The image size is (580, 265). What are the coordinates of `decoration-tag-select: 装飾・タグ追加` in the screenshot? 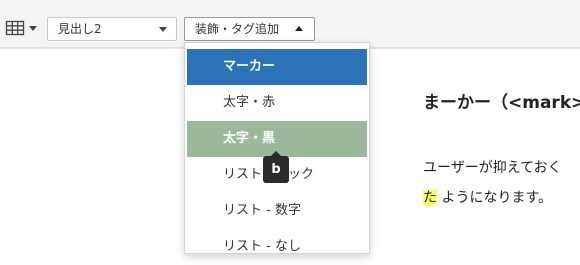 It's located at (249, 29).